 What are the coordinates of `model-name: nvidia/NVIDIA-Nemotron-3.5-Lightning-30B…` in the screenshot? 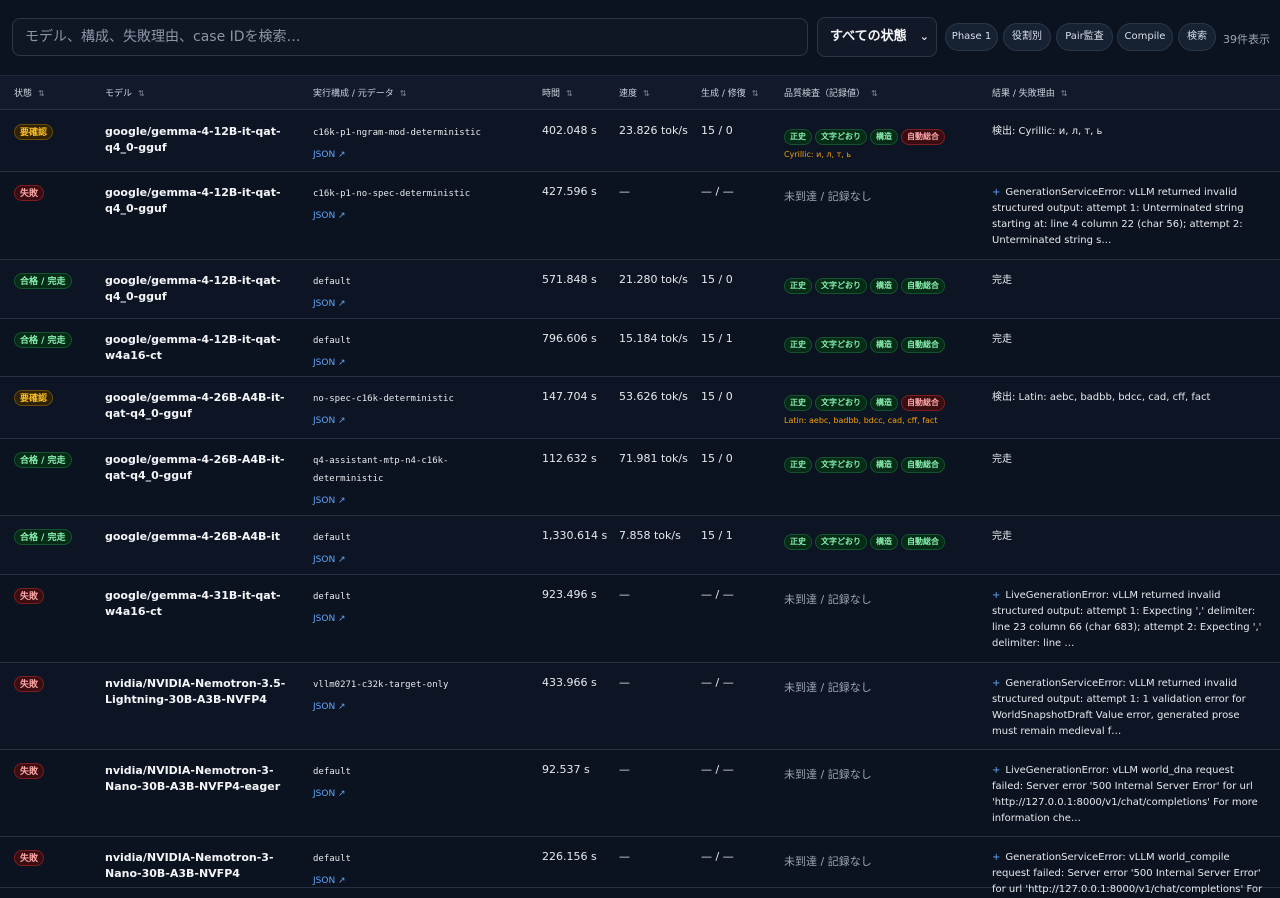 It's located at (195, 691).